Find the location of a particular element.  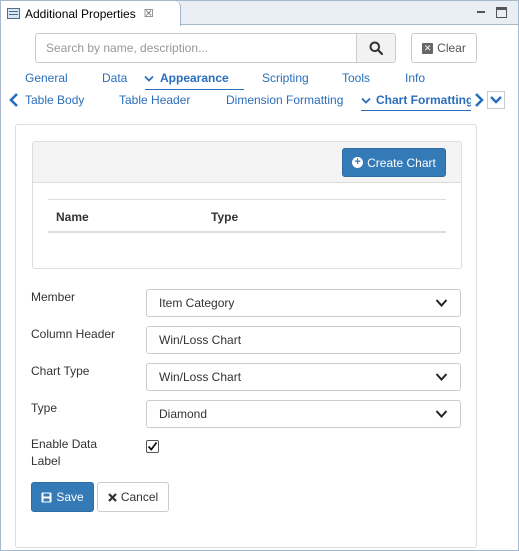

search-button is located at coordinates (375, 48).